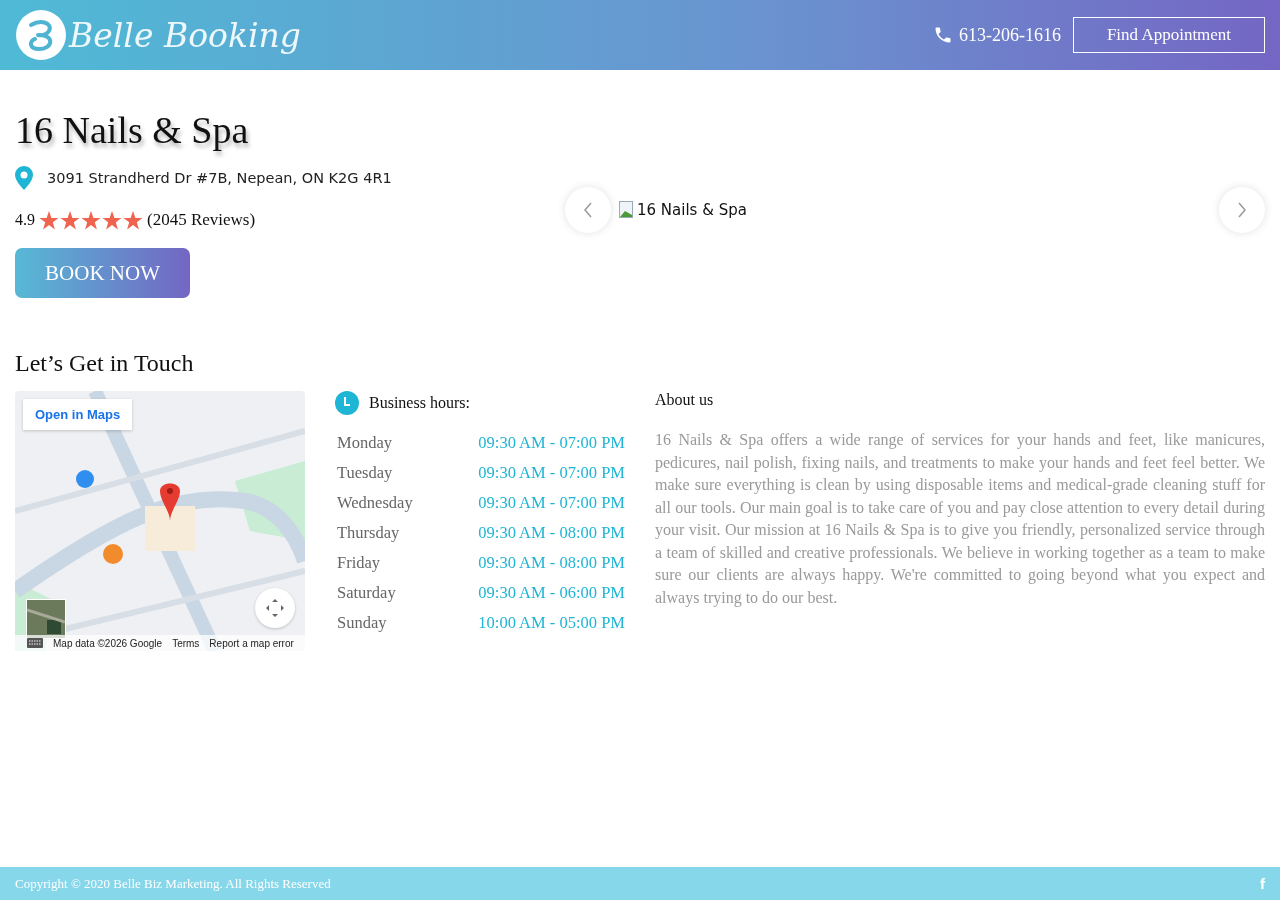 The width and height of the screenshot is (1280, 900). I want to click on fullscreen-icon, so click(275, 608).